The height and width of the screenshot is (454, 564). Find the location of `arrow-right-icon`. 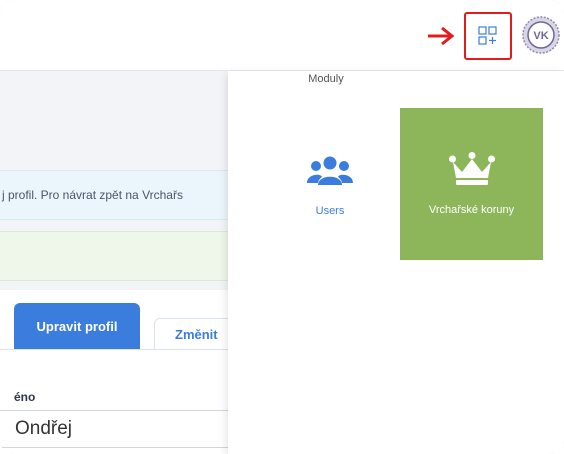

arrow-right-icon is located at coordinates (441, 36).